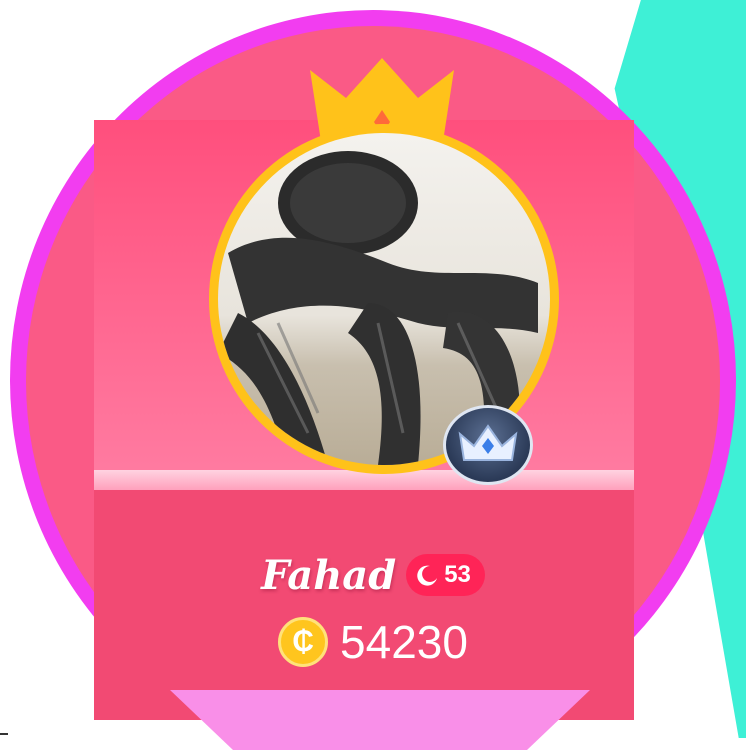 The height and width of the screenshot is (750, 746). What do you see at coordinates (4, 734) in the screenshot?
I see `edge-marker` at bounding box center [4, 734].